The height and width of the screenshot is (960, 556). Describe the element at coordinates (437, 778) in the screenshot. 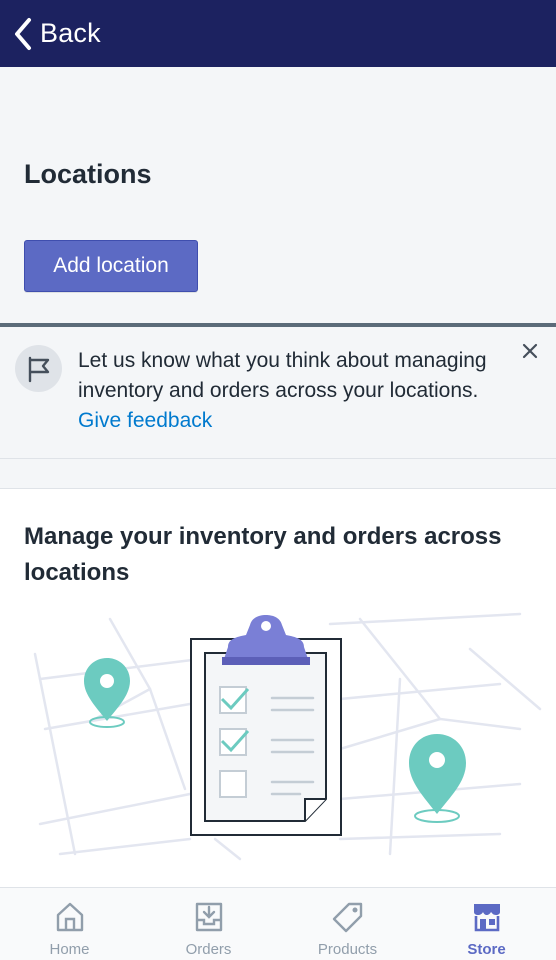

I see `map-pin-right` at that location.